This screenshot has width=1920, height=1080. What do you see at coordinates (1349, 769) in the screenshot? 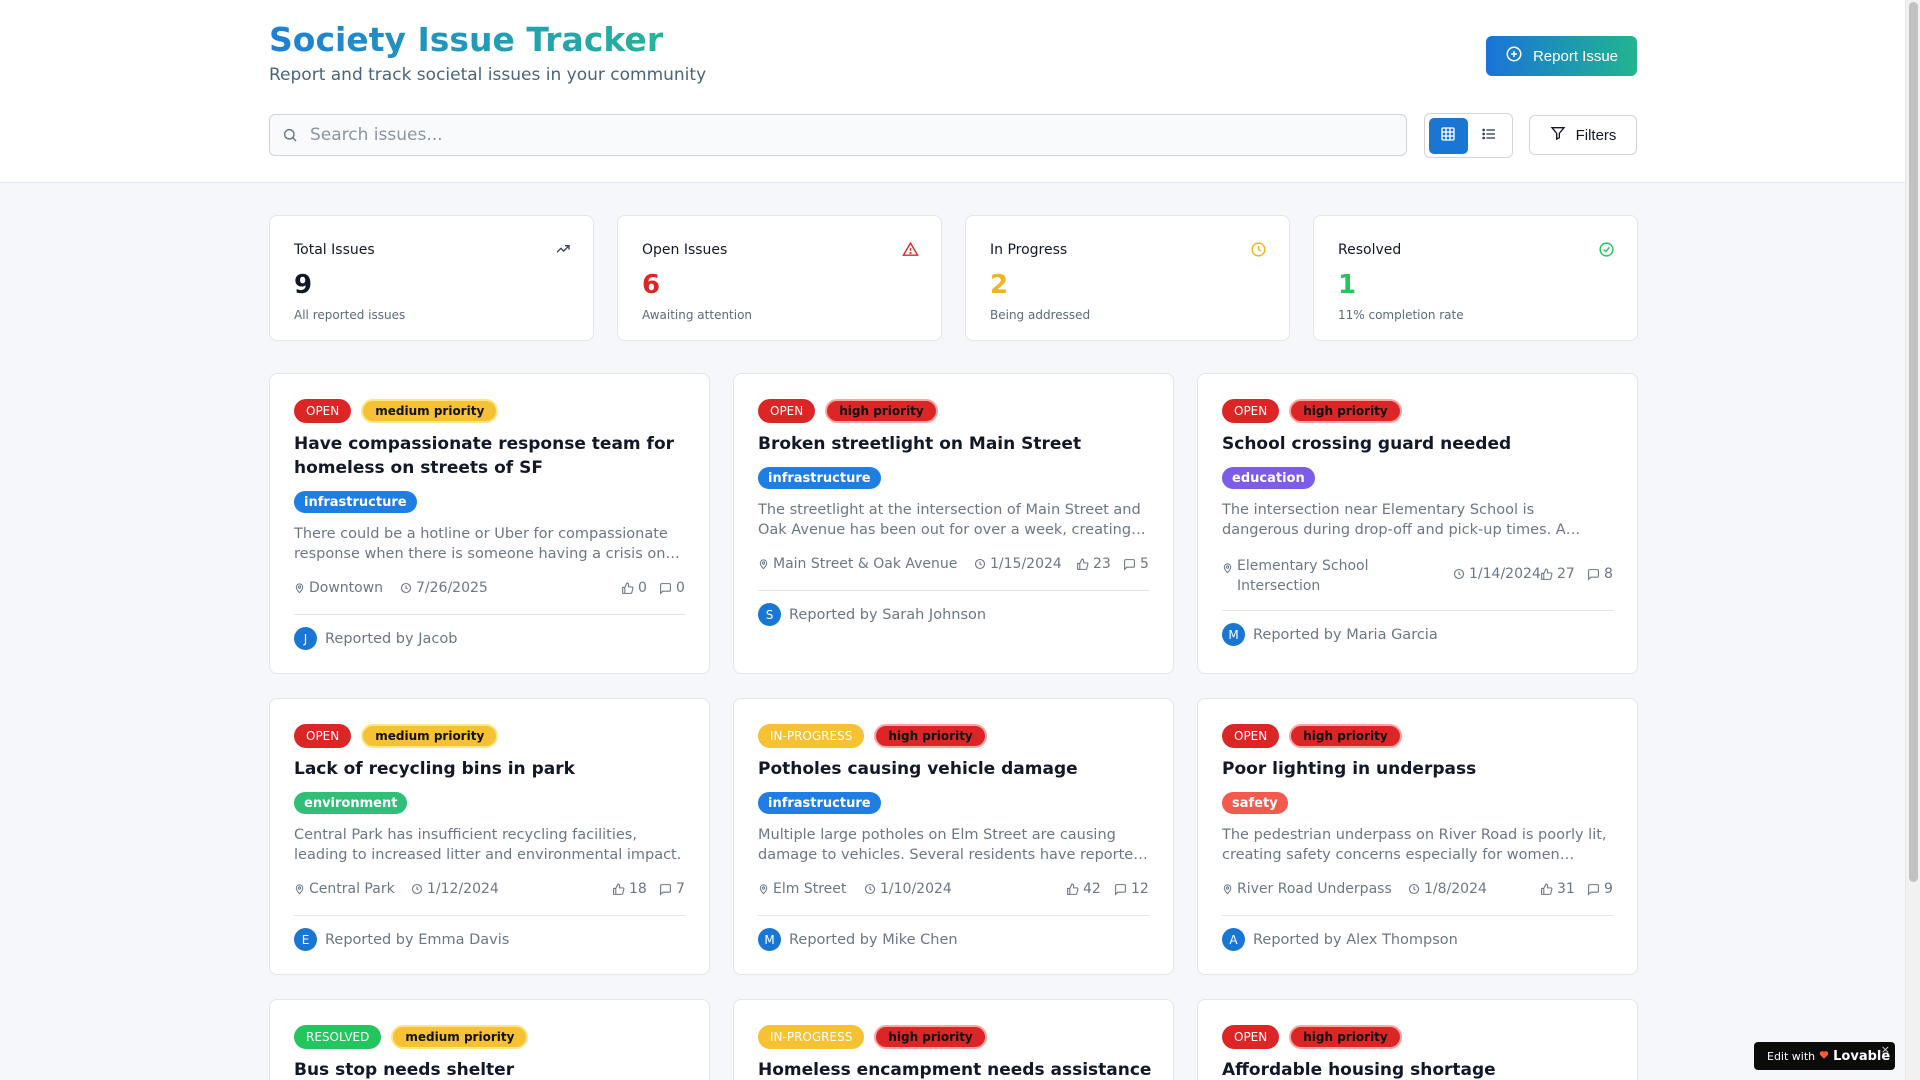
I see `issue-title: Poor lighting in underpass` at bounding box center [1349, 769].